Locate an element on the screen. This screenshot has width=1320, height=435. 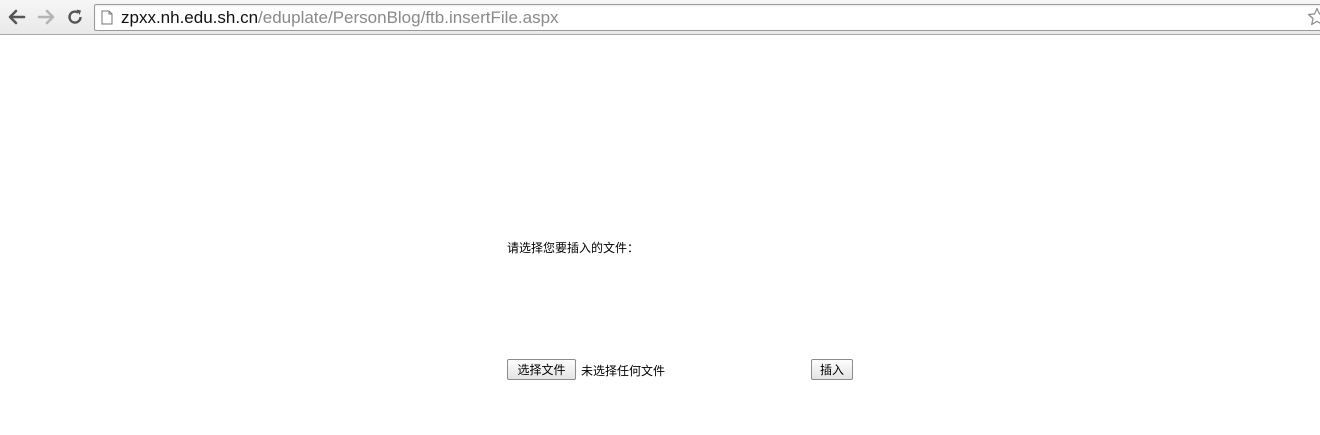
reload-button is located at coordinates (75, 17).